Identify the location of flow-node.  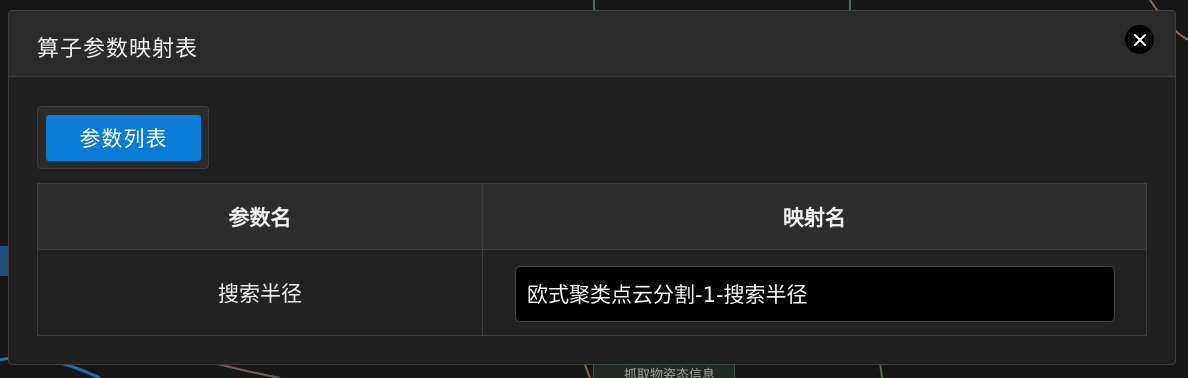
(4, 261).